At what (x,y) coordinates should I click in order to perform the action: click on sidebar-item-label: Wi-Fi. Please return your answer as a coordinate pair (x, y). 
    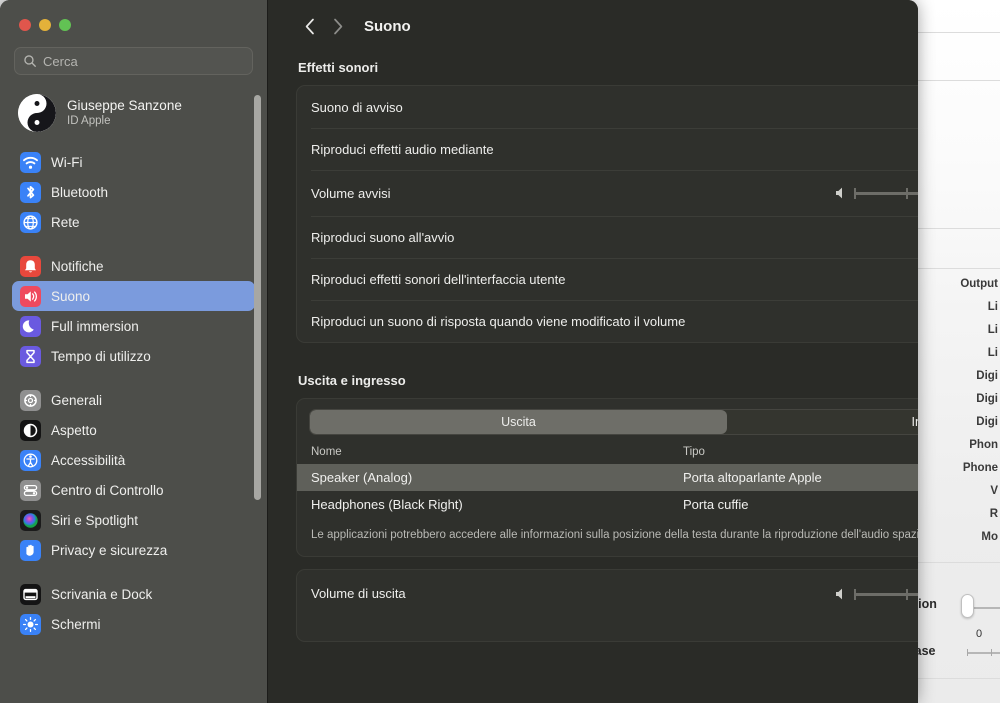
    Looking at the image, I should click on (67, 162).